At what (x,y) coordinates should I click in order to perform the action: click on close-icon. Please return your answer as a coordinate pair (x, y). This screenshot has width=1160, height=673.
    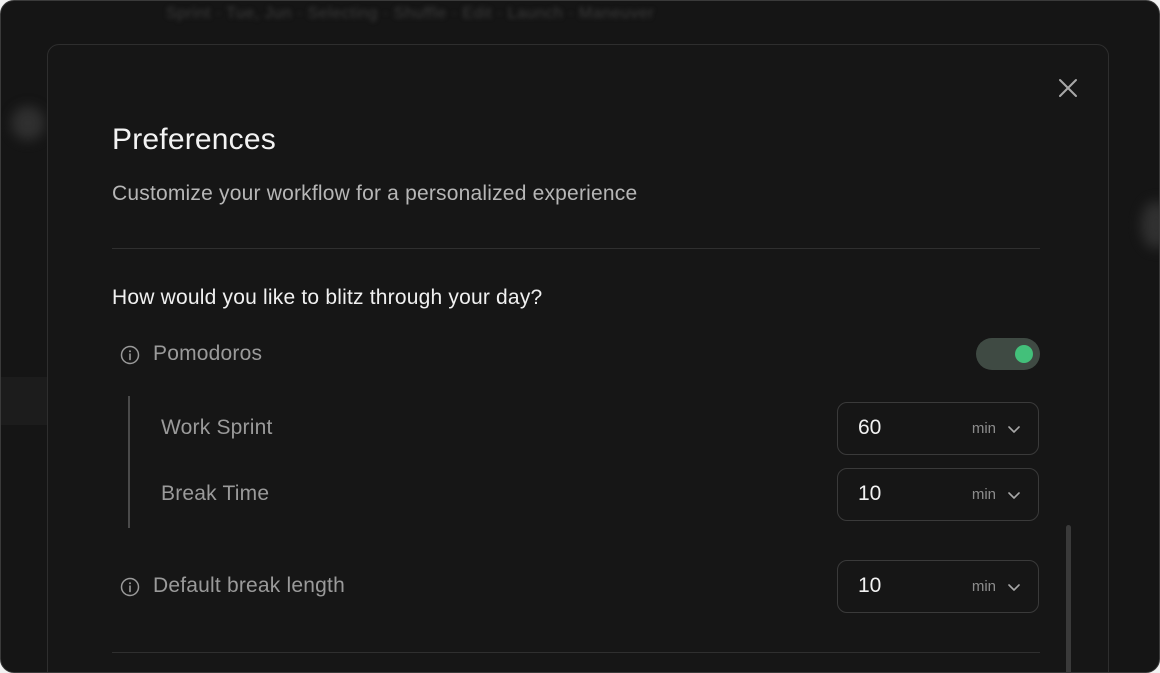
    Looking at the image, I should click on (1068, 88).